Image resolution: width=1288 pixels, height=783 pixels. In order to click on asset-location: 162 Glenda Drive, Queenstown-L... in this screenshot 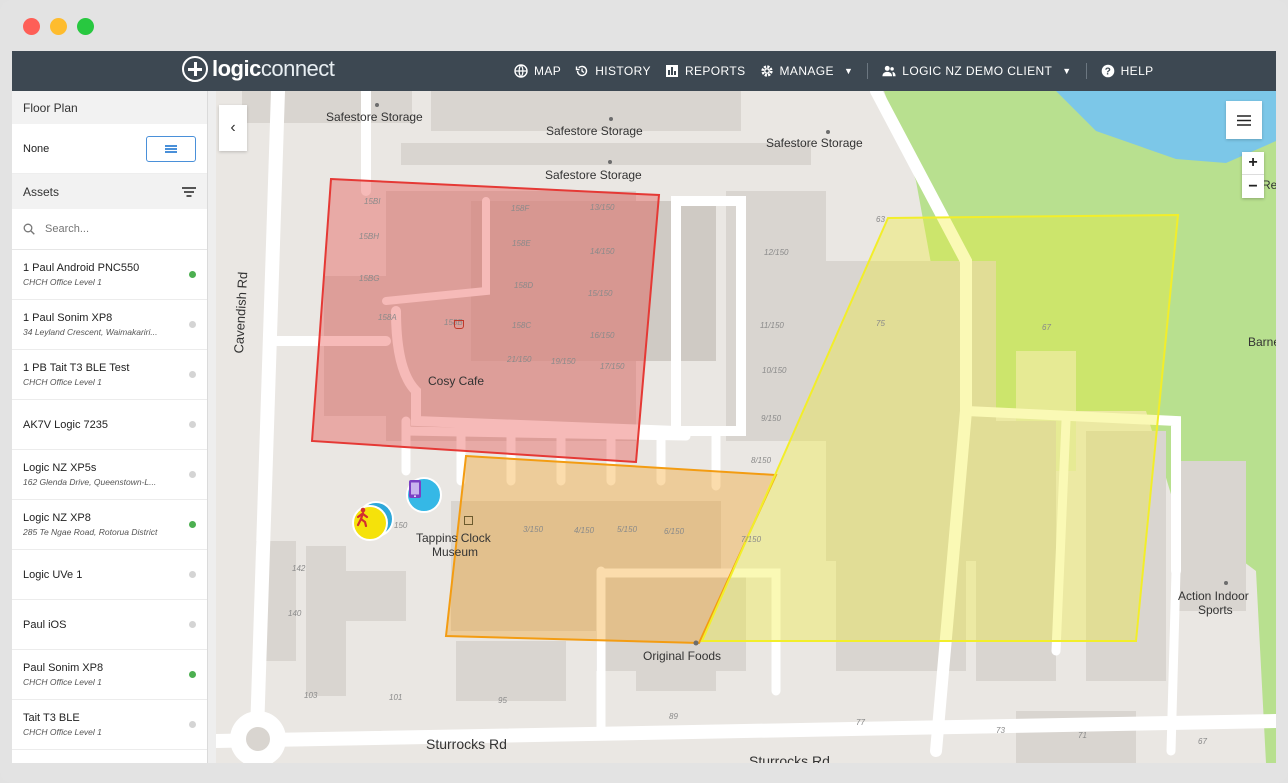, I will do `click(90, 482)`.